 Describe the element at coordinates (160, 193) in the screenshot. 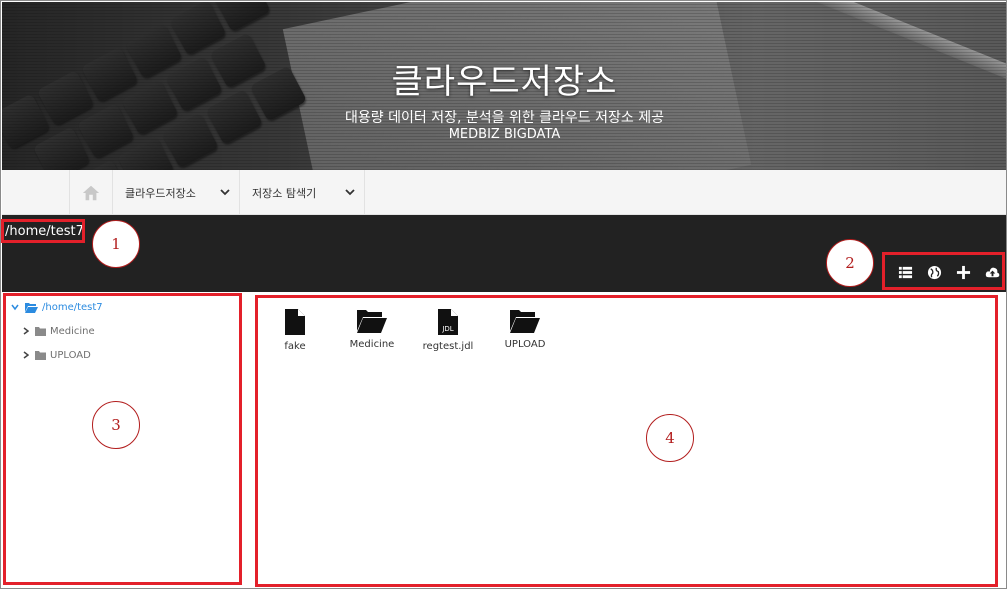

I see `nav-item-label: 클라우드저장소` at that location.